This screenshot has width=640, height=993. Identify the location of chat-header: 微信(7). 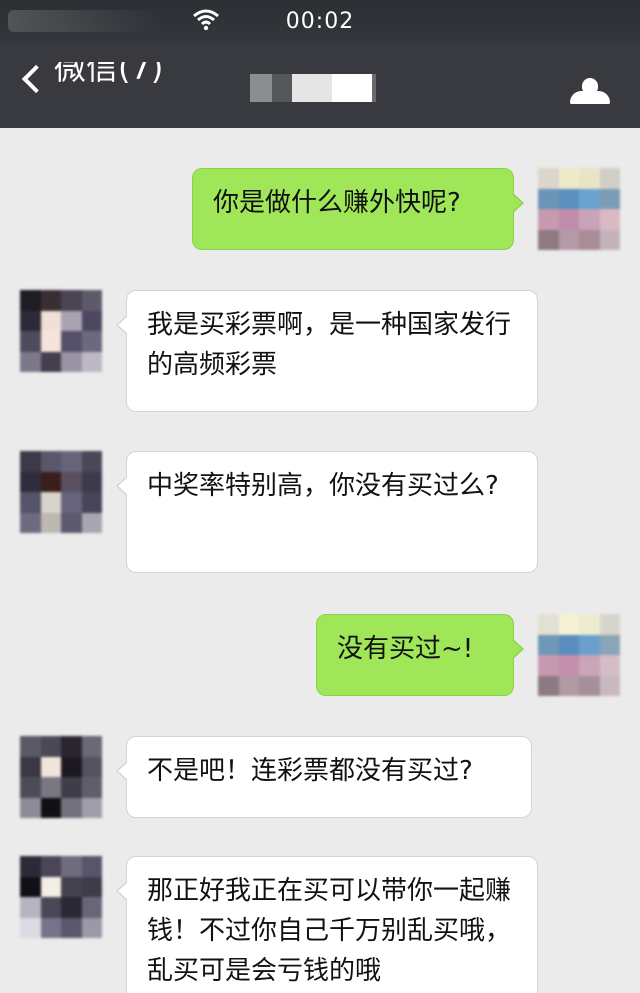
(320, 86).